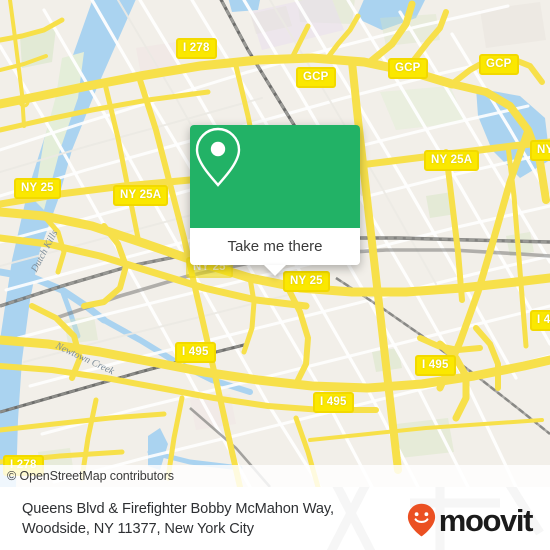 The height and width of the screenshot is (550, 550). What do you see at coordinates (316, 77) in the screenshot?
I see `road-shield-gcp-1: GCP` at bounding box center [316, 77].